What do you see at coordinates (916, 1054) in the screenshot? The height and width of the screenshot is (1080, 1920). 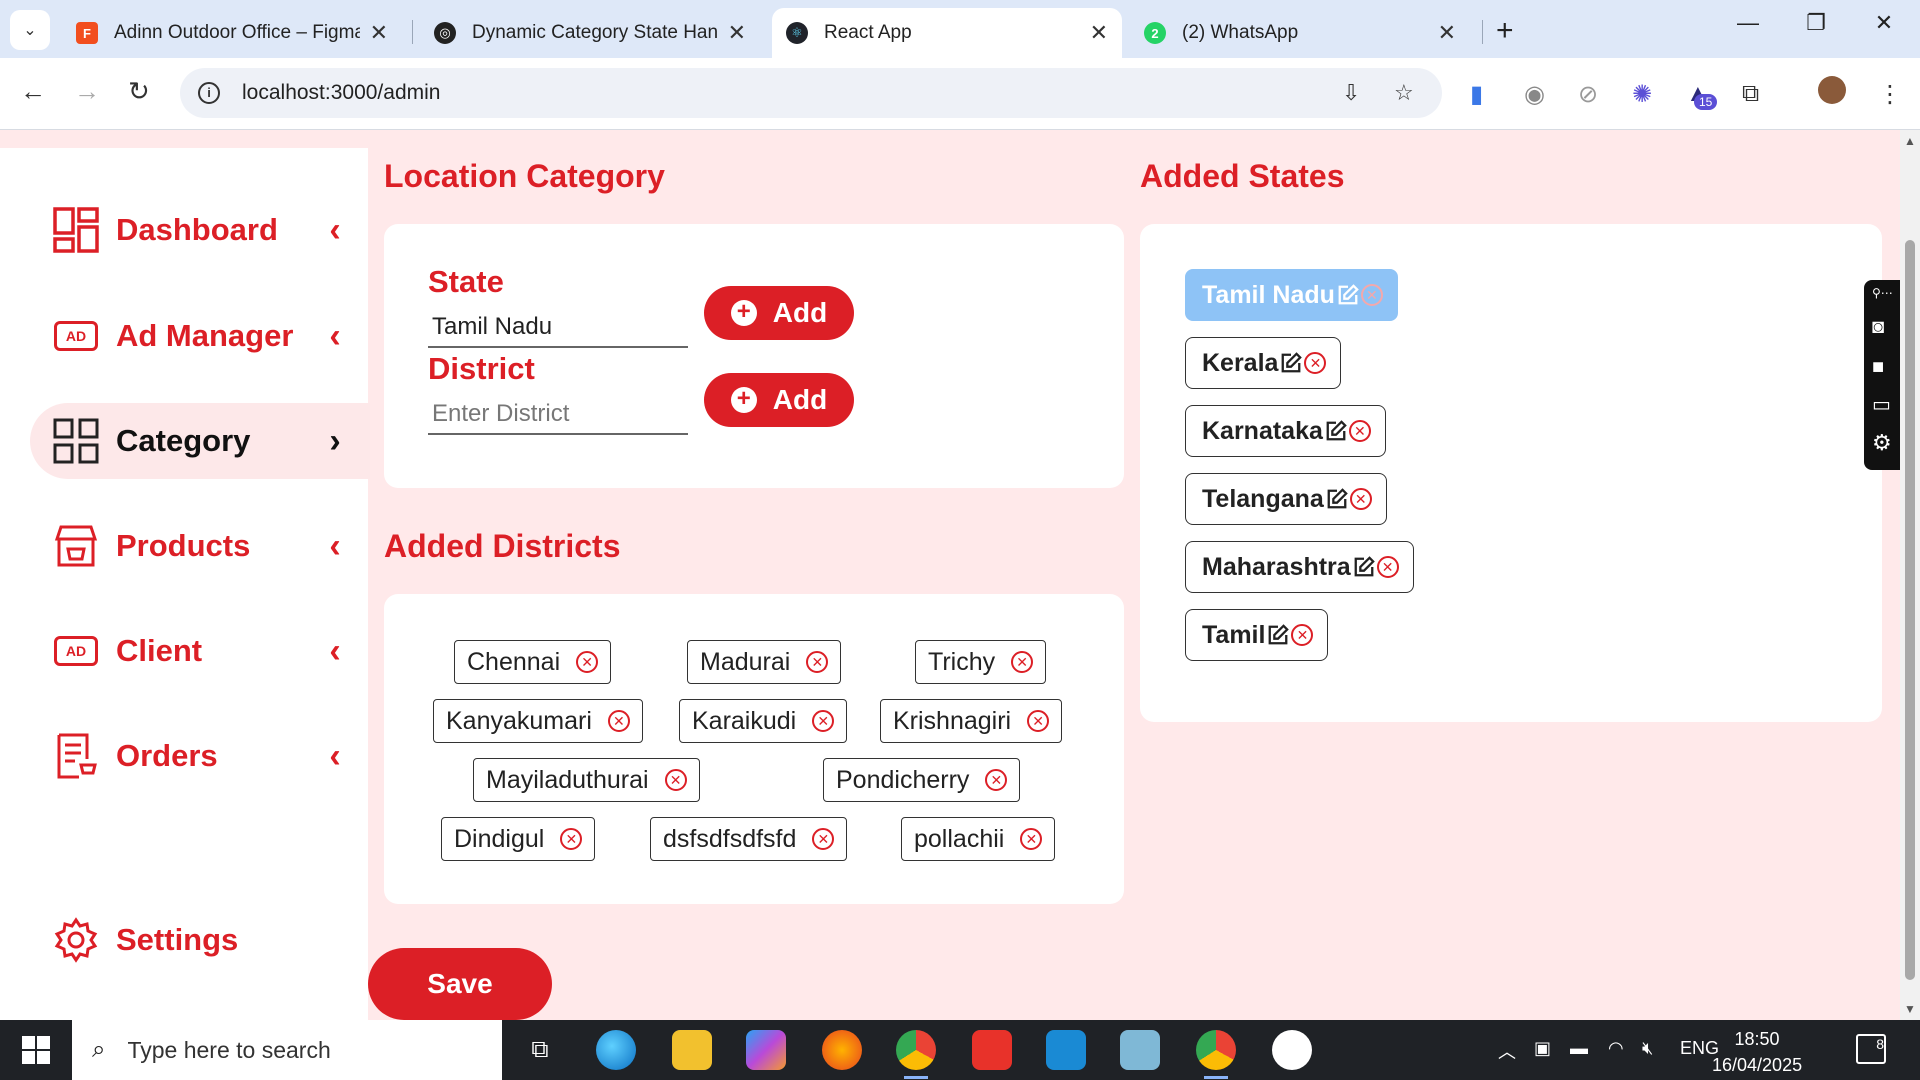 I see `chrome-profile-icon` at bounding box center [916, 1054].